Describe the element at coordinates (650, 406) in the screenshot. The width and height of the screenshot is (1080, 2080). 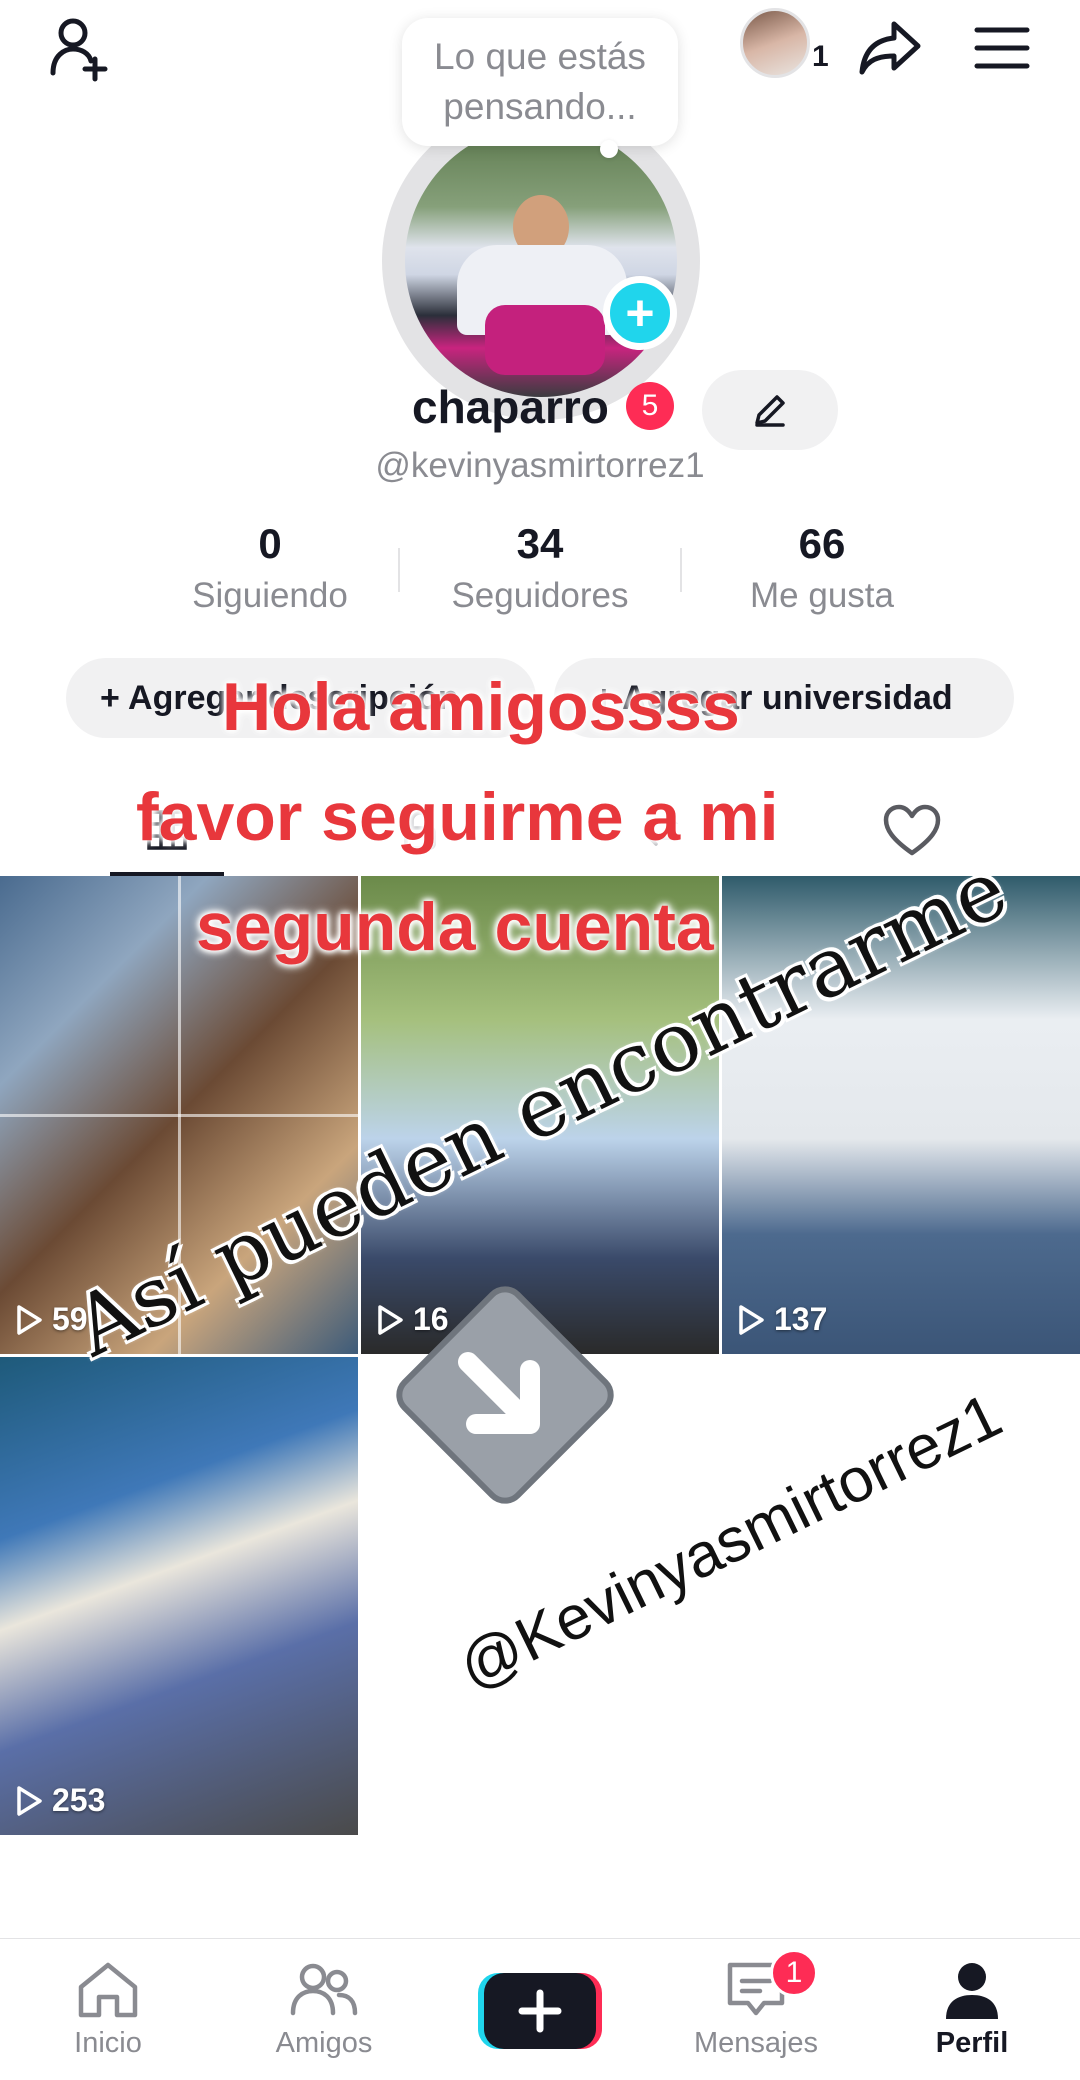
I see `notification-badge: 5` at that location.